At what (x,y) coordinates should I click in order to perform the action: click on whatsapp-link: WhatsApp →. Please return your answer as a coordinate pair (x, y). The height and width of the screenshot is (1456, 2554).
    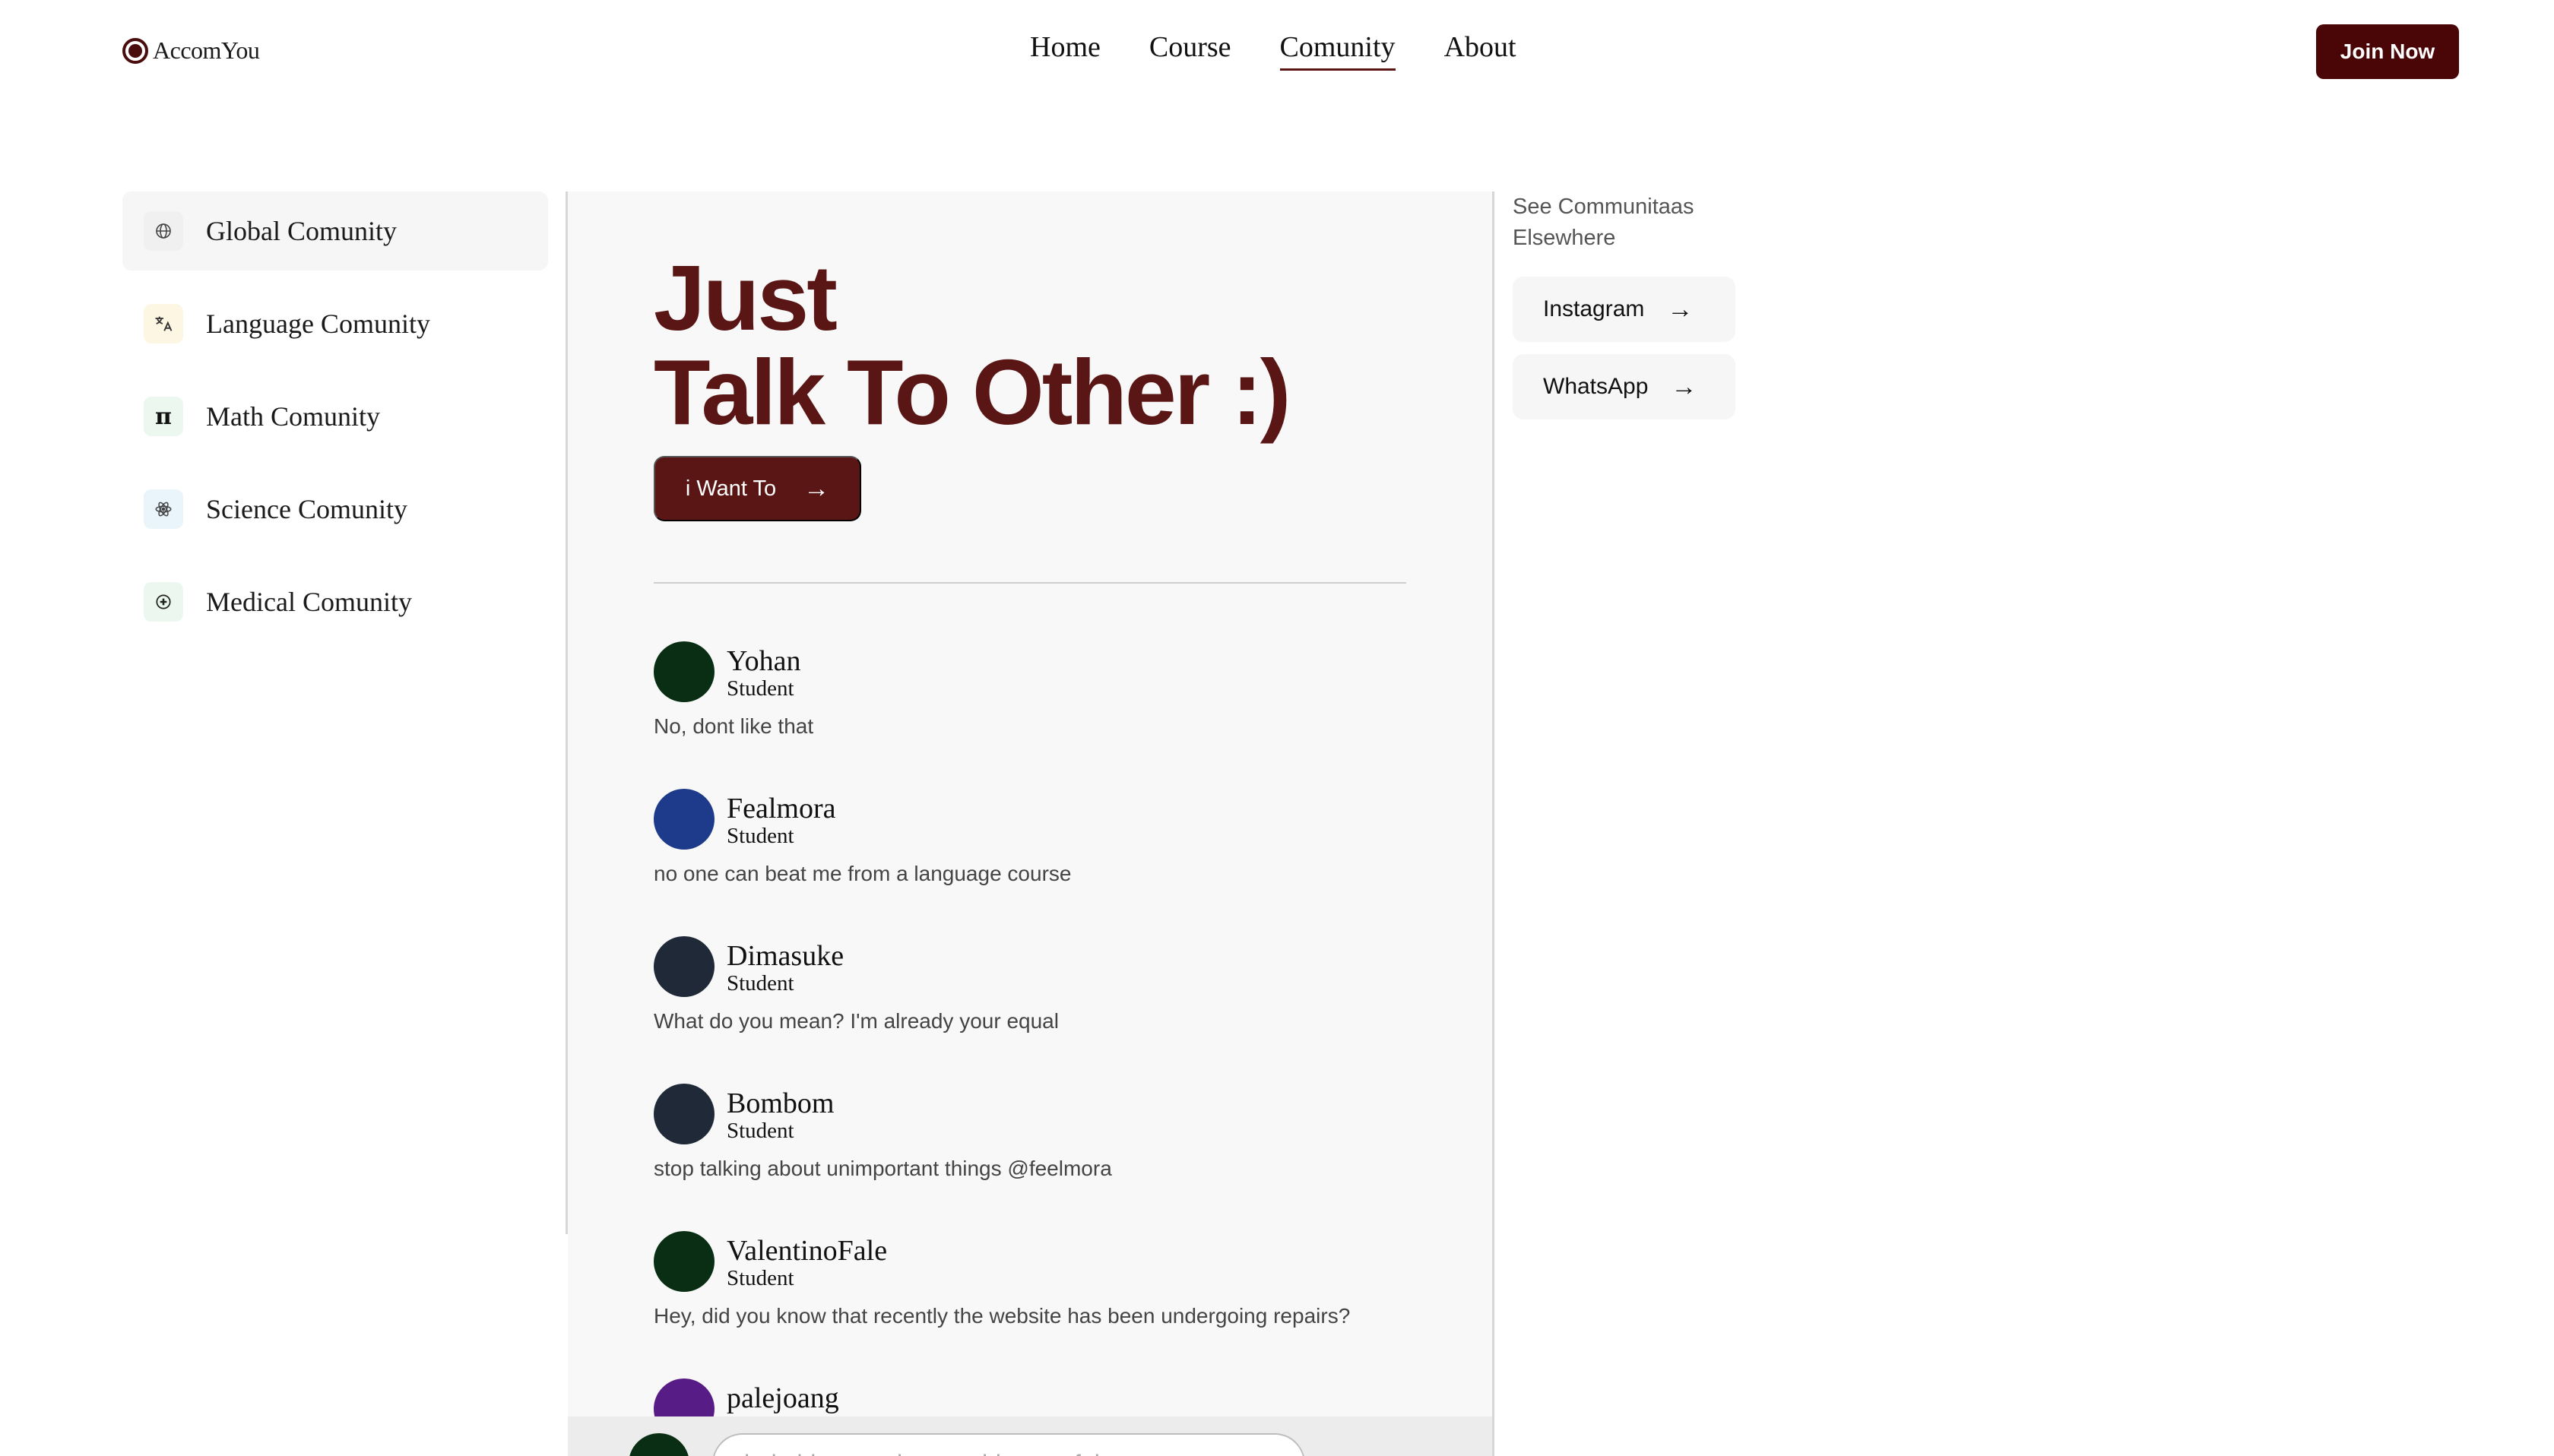
    Looking at the image, I should click on (1624, 386).